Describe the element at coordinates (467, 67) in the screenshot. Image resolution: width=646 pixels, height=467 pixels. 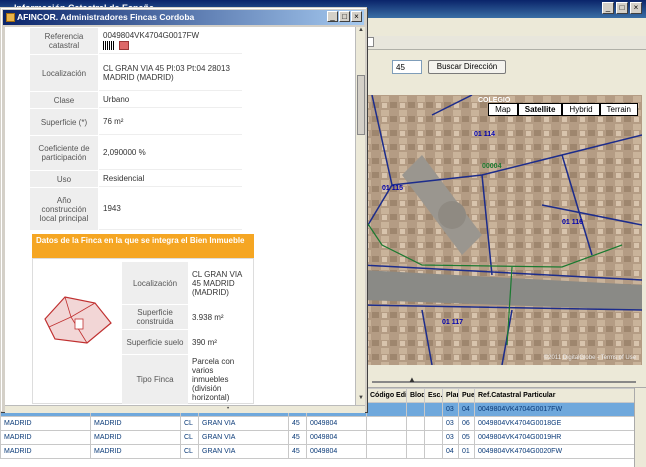
I see `search-address-button: Buscar Dirección` at that location.